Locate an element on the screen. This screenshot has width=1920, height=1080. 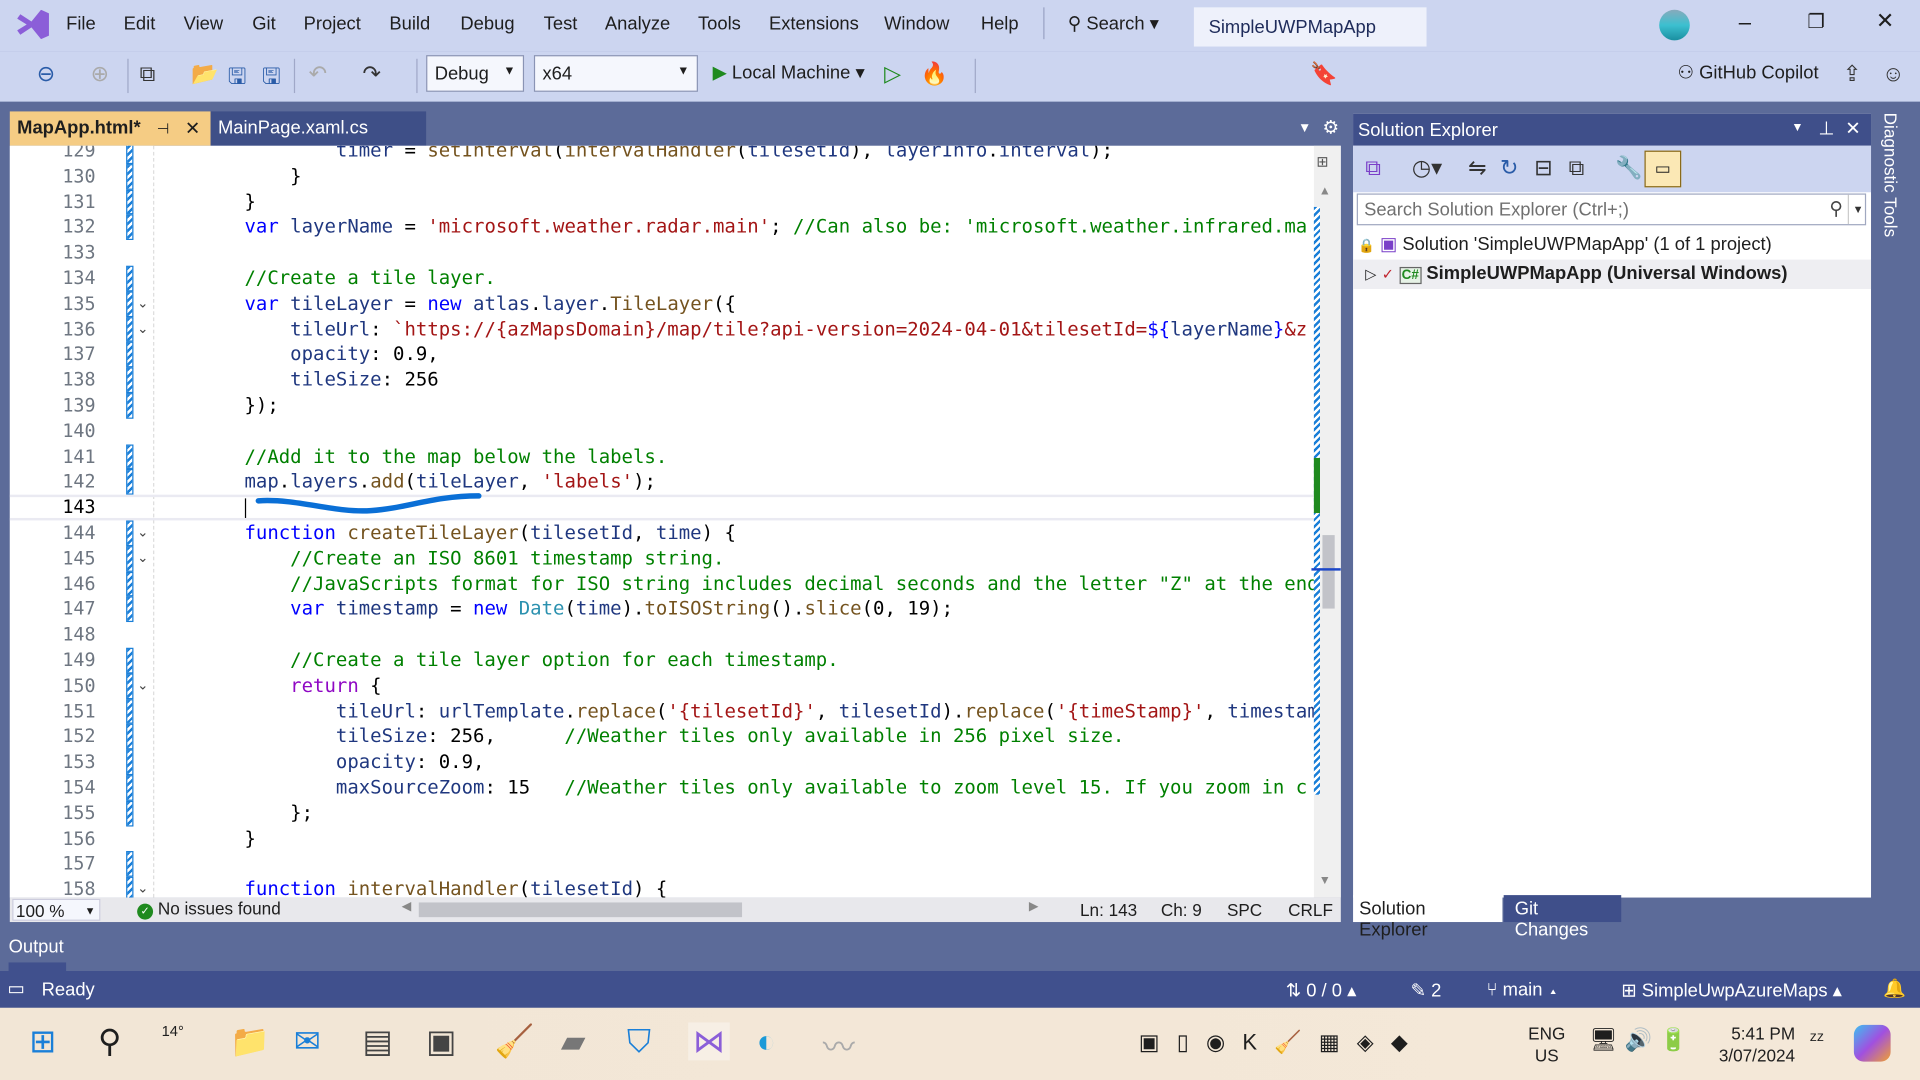
start-without-debugging-icon: ▷ is located at coordinates (892, 74).